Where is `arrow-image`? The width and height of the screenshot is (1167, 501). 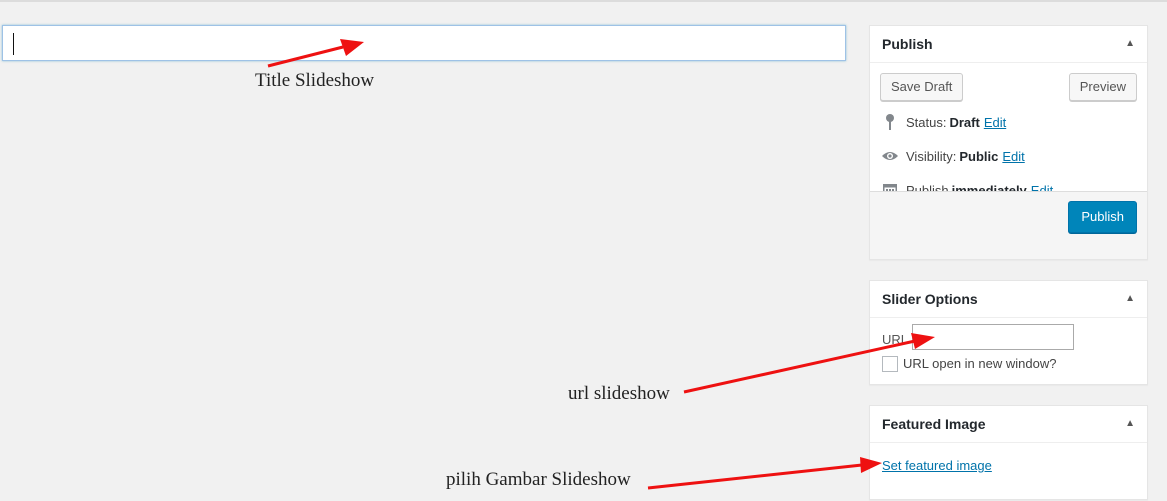 arrow-image is located at coordinates (764, 473).